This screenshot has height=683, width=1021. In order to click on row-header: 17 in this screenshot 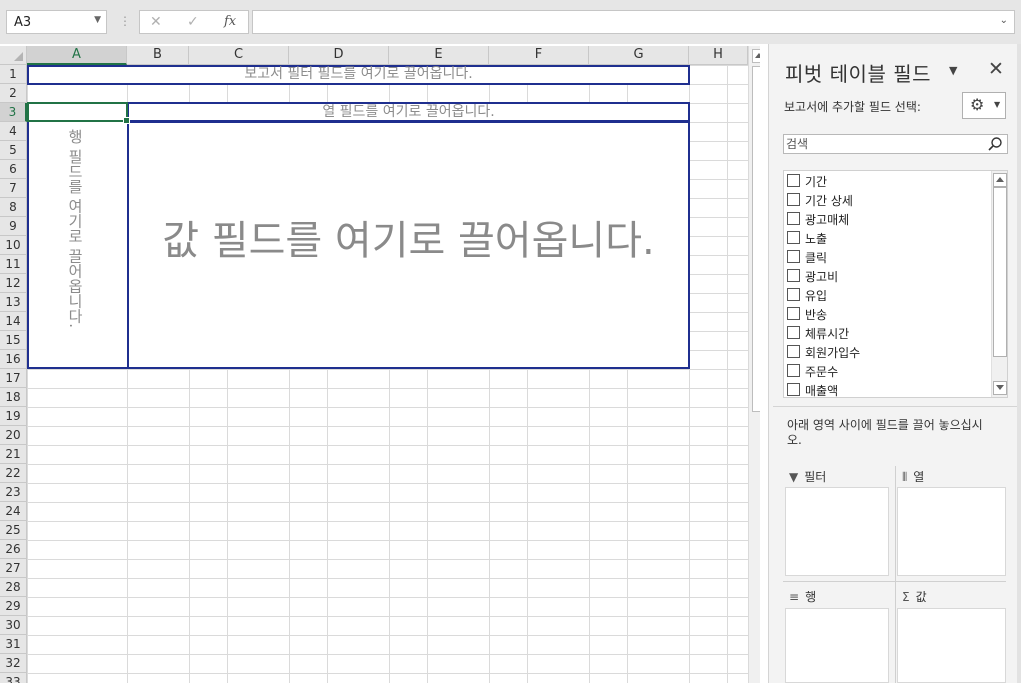, I will do `click(13, 378)`.